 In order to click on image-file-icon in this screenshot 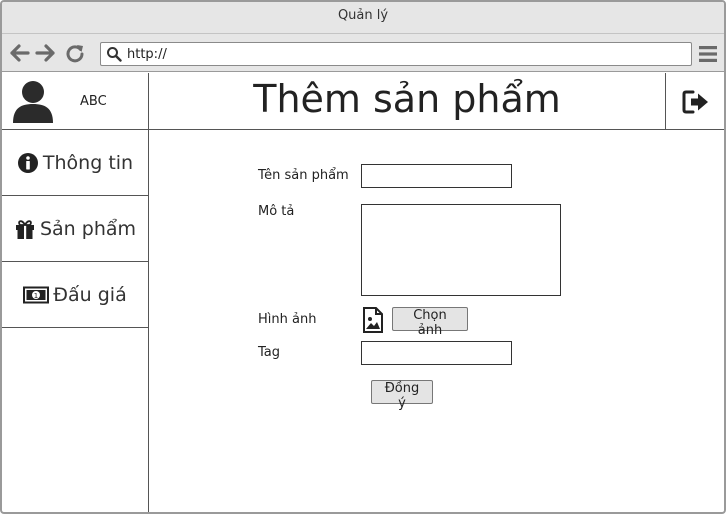, I will do `click(373, 320)`.